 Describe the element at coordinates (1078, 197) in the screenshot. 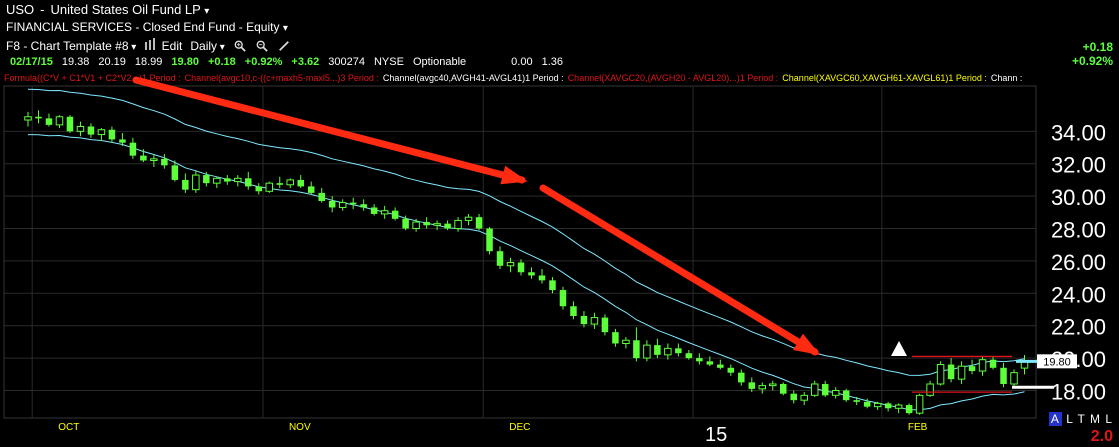

I see `y-tick-label: 30.00` at that location.